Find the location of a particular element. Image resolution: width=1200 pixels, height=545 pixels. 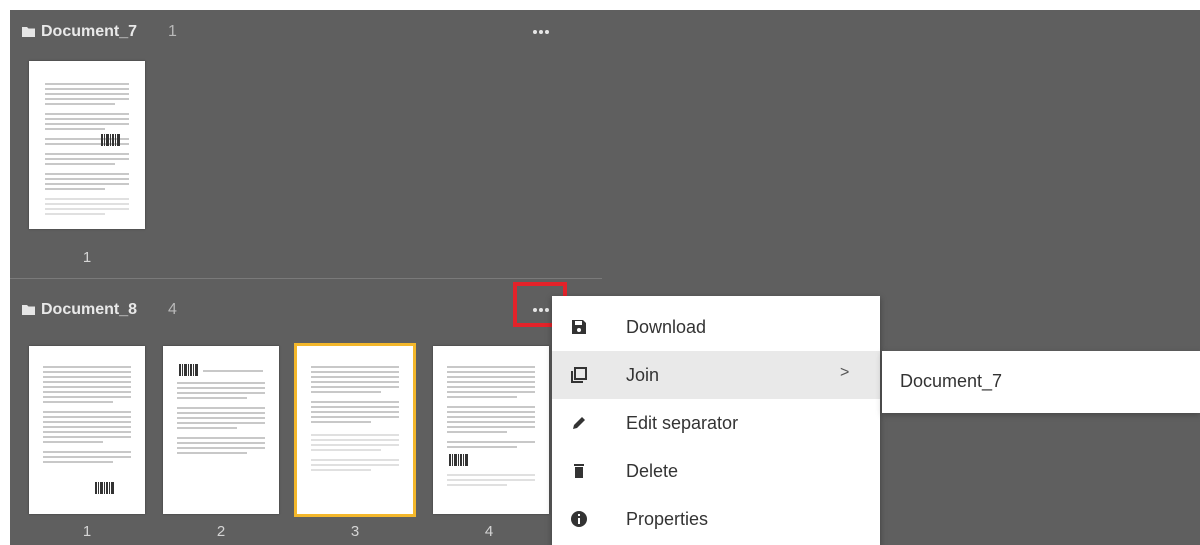

menu-item-join: Join > is located at coordinates (716, 375).